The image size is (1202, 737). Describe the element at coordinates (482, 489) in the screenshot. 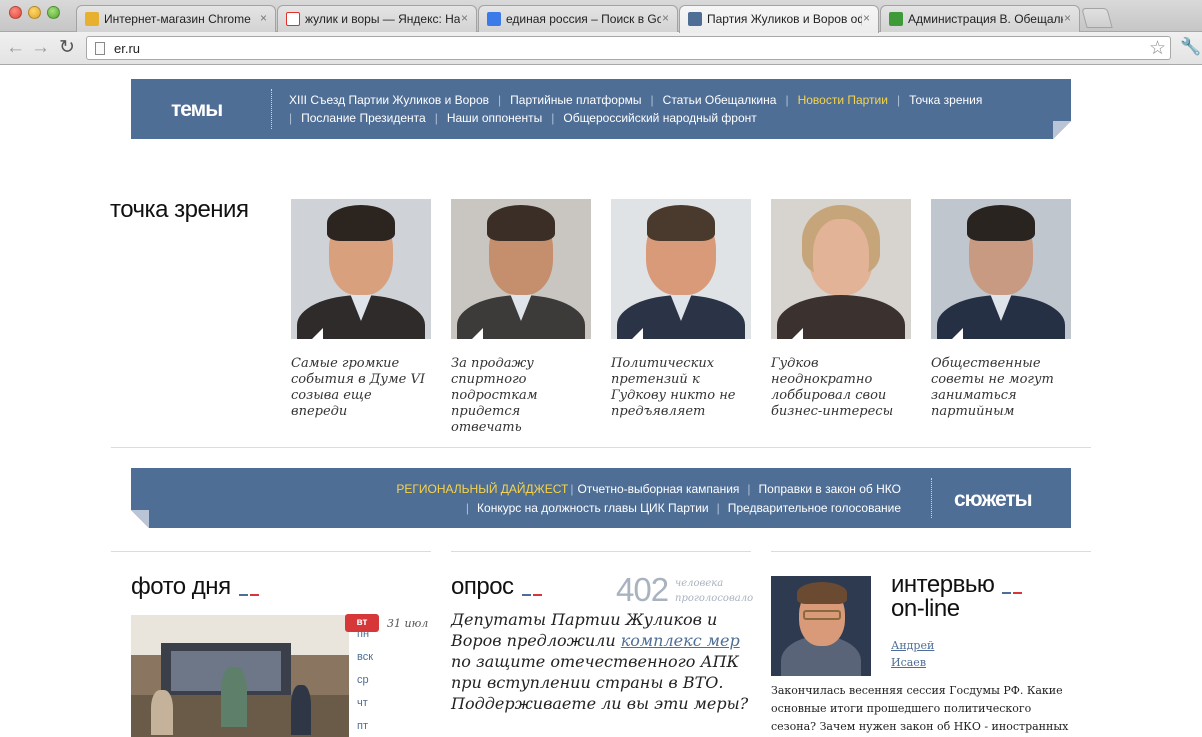

I see `regional-digest-link: РЕГИОНАЛЬНЫЙ ДАЙДЖЕСТ` at that location.